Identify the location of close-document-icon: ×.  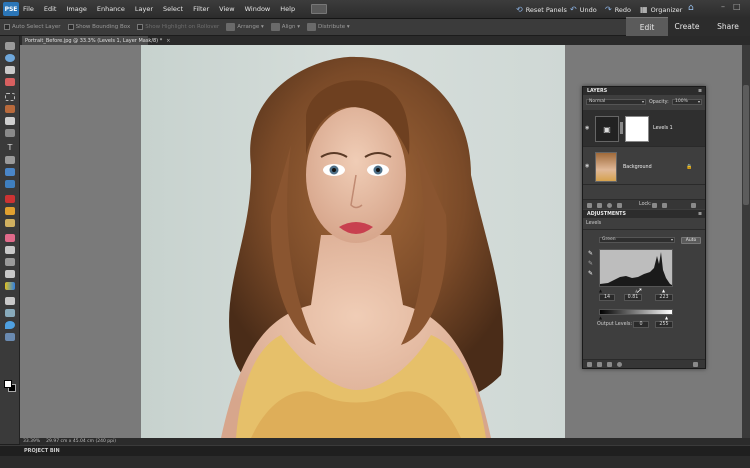
(168, 41).